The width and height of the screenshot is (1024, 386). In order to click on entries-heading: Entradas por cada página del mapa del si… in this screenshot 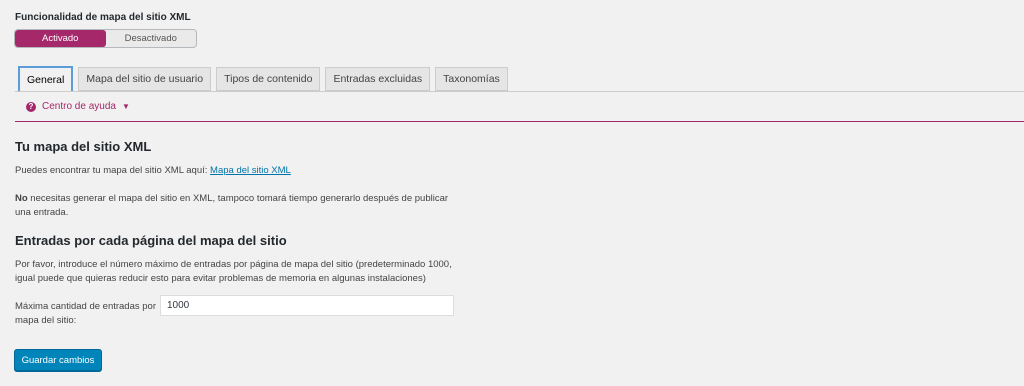, I will do `click(151, 240)`.